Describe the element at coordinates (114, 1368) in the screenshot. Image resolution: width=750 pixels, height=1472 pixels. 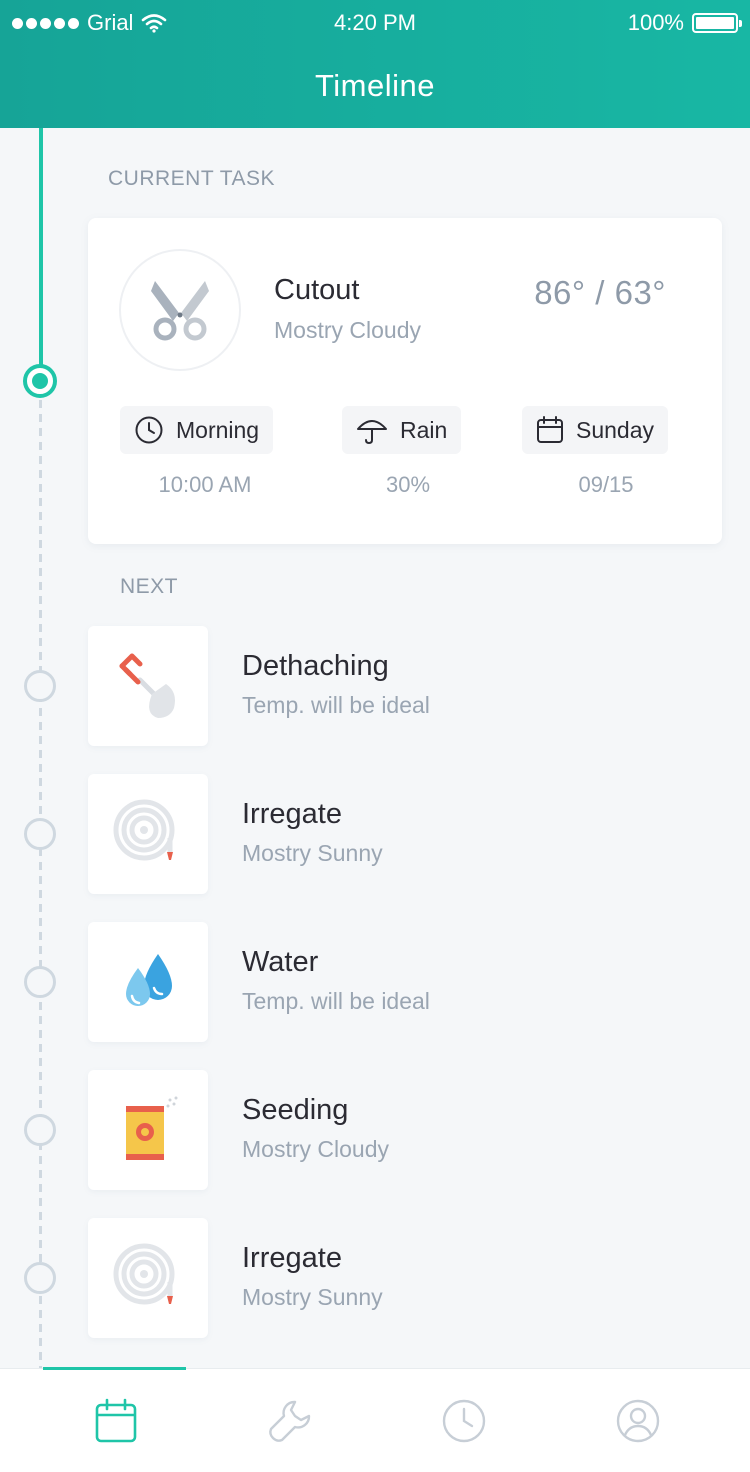
I see `active-tab-indicator` at that location.